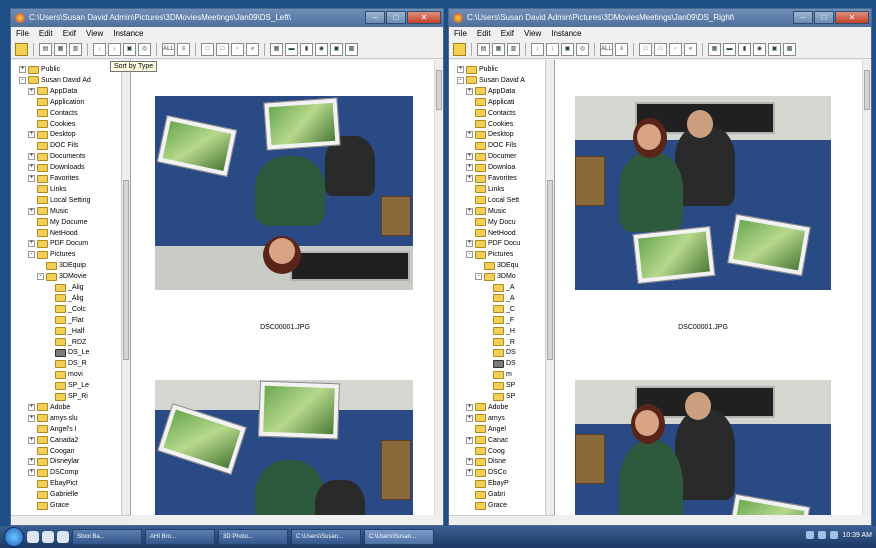  I want to click on quick-launch-icon, so click(48, 537).